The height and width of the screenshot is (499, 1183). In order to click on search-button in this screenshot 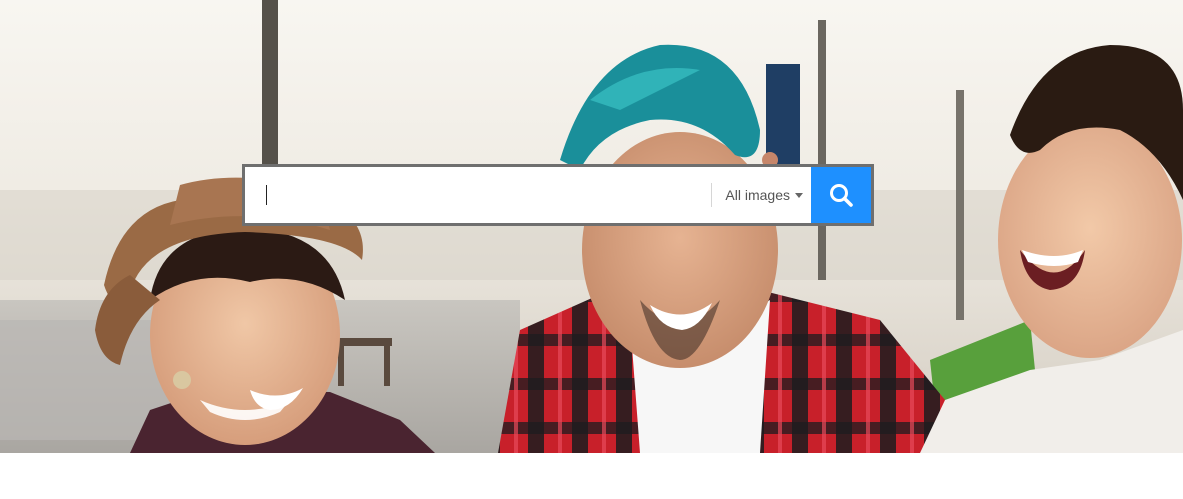, I will do `click(841, 195)`.